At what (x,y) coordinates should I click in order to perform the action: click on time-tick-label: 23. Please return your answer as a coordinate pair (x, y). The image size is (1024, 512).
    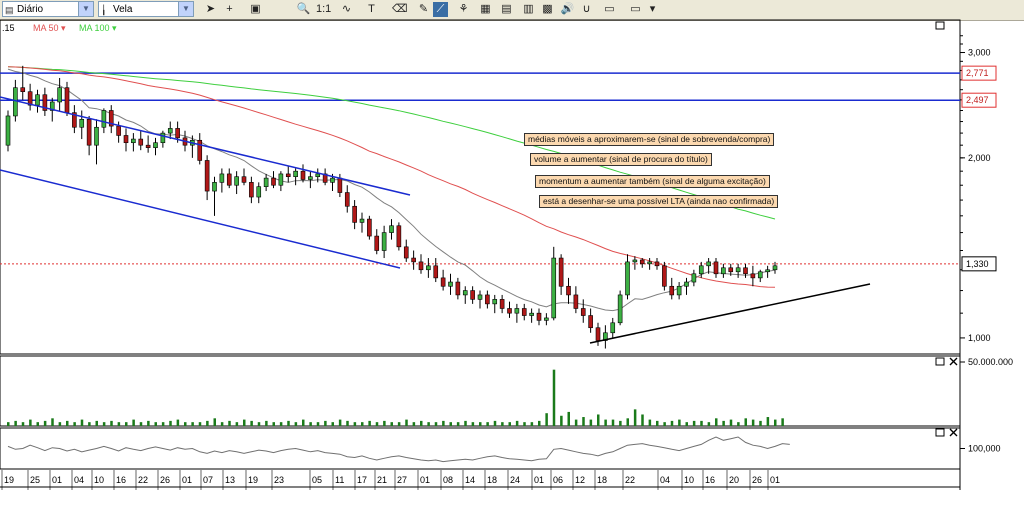
    Looking at the image, I should click on (279, 480).